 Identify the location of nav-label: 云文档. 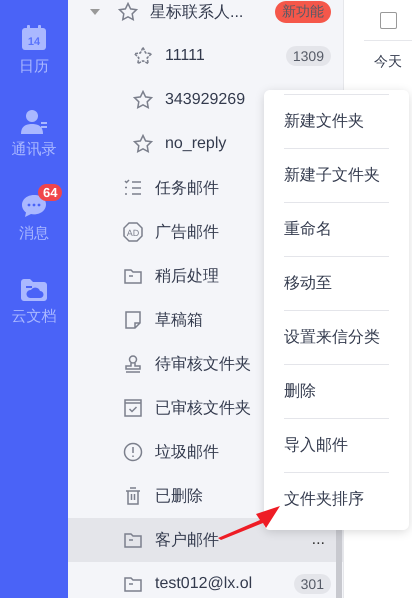
(34, 316).